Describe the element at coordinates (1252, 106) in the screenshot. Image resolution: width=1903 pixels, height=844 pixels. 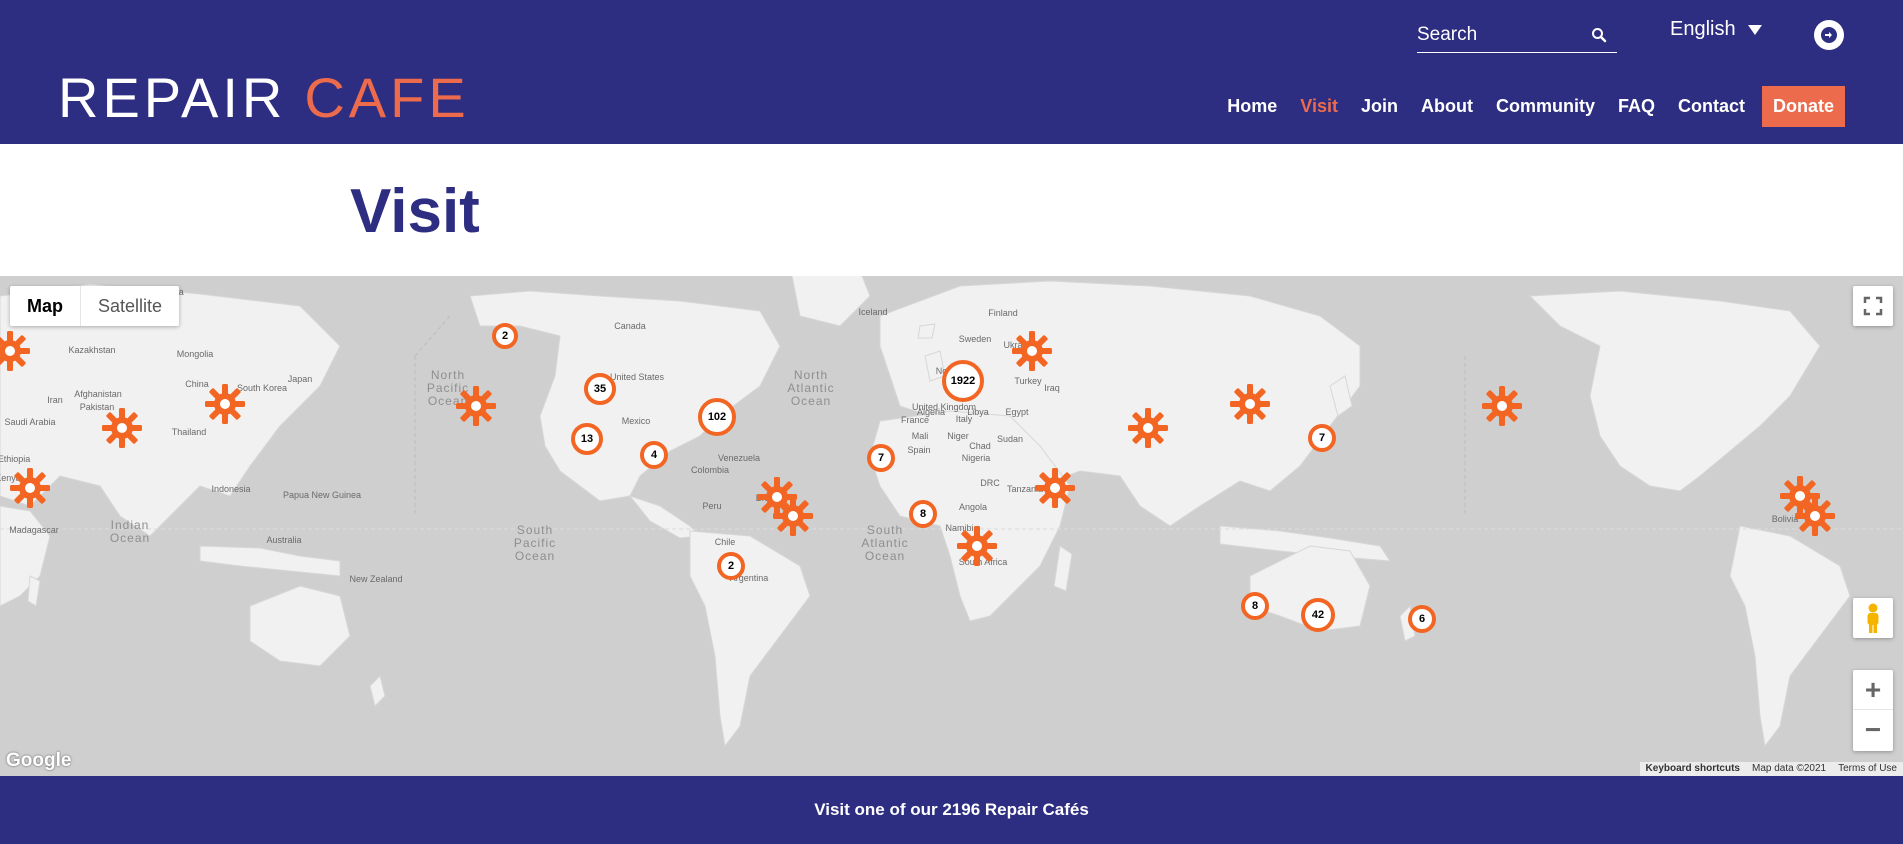
I see `nav-home: Home` at that location.